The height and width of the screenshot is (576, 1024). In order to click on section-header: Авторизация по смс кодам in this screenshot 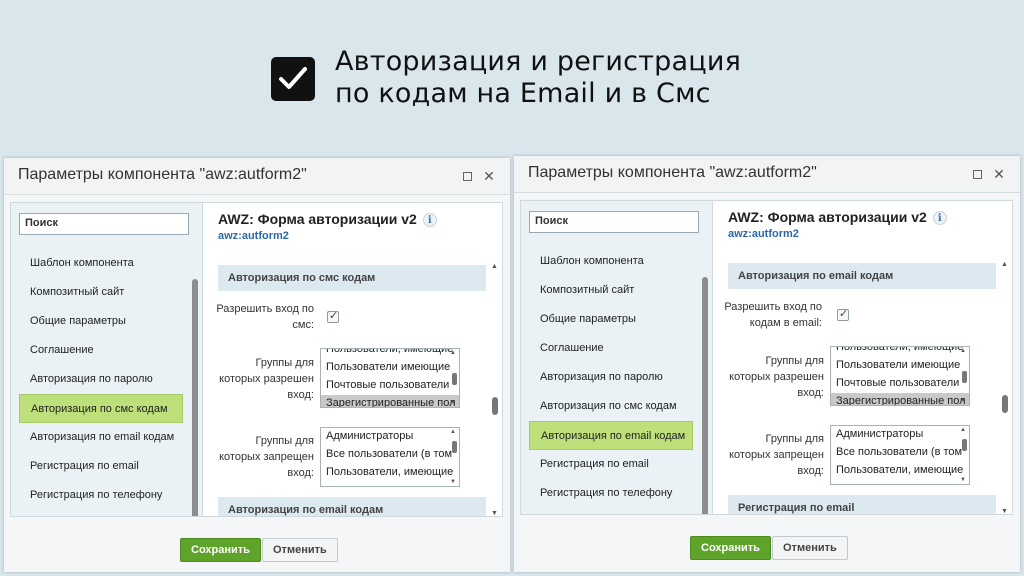, I will do `click(352, 278)`.